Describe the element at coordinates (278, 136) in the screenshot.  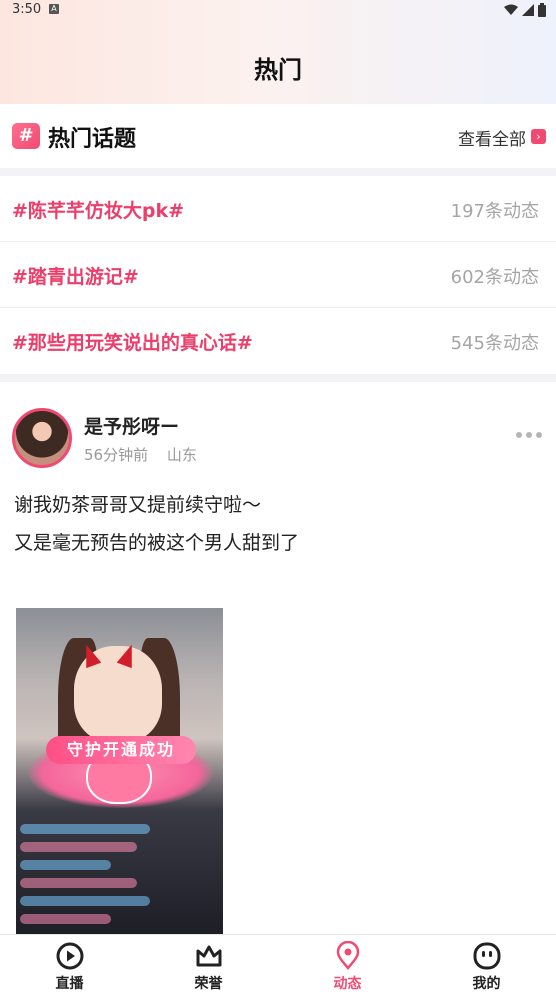
I see `hot-topics-header: # 热门话题 查看全部 ›` at that location.